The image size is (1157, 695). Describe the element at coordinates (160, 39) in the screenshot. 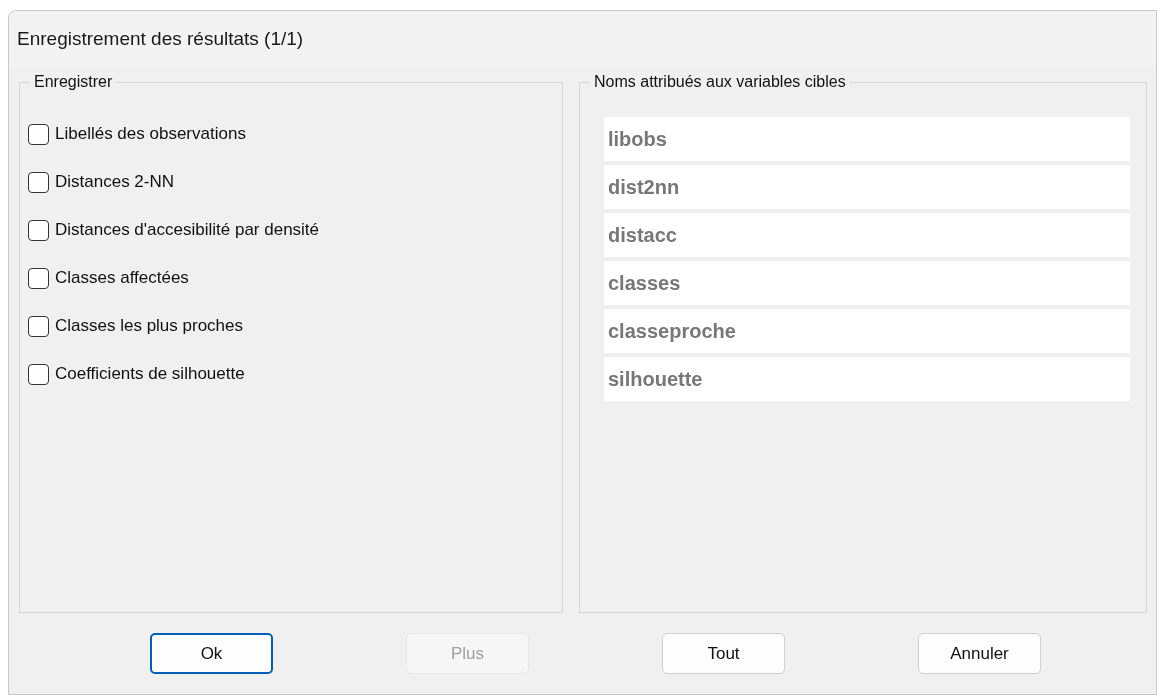

I see `window-title: Enregistrement des résultats (1/1)` at that location.